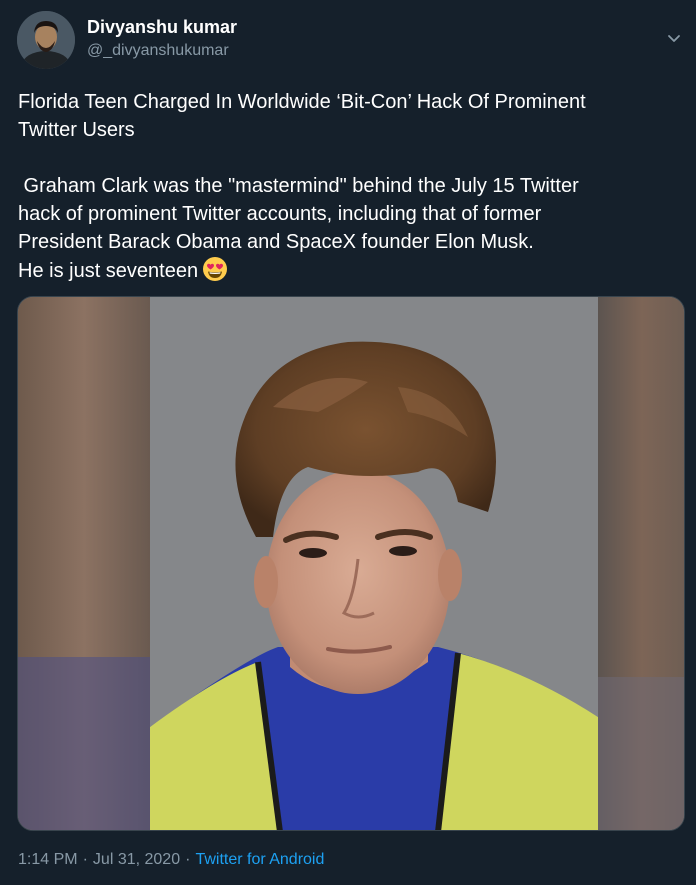 This screenshot has height=885, width=696. I want to click on author-avatar, so click(46, 40).